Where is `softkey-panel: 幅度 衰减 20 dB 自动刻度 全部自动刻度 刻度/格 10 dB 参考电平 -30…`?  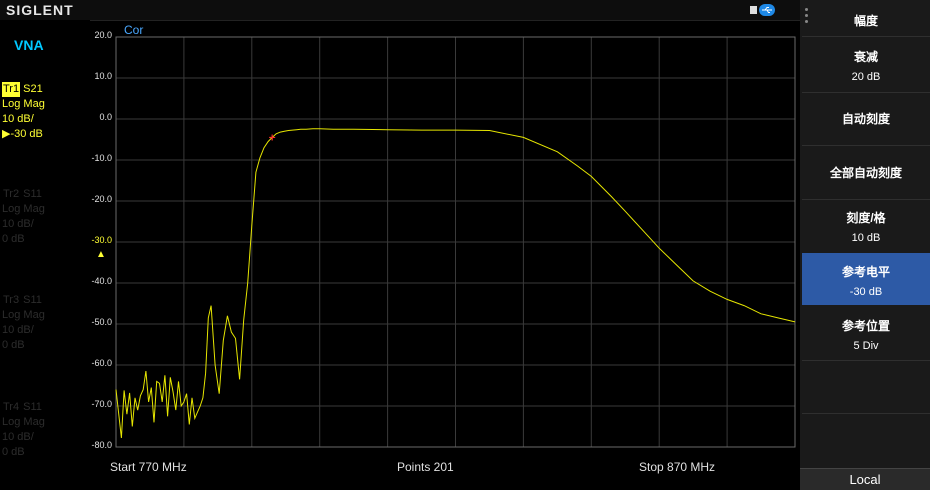
softkey-panel: 幅度 衰减 20 dB 自动刻度 全部自动刻度 刻度/格 10 dB 参考电平 -30… is located at coordinates (865, 245).